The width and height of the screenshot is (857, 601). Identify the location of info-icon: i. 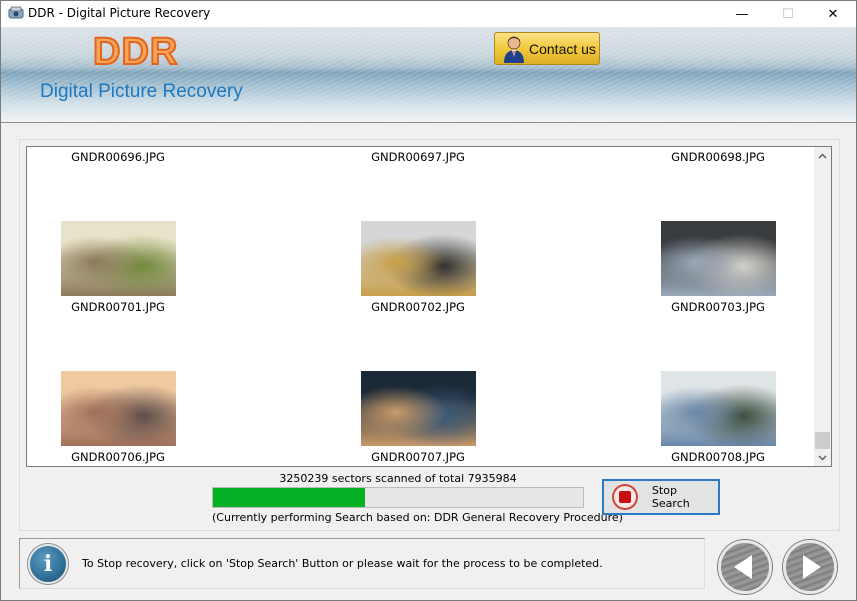
(48, 564).